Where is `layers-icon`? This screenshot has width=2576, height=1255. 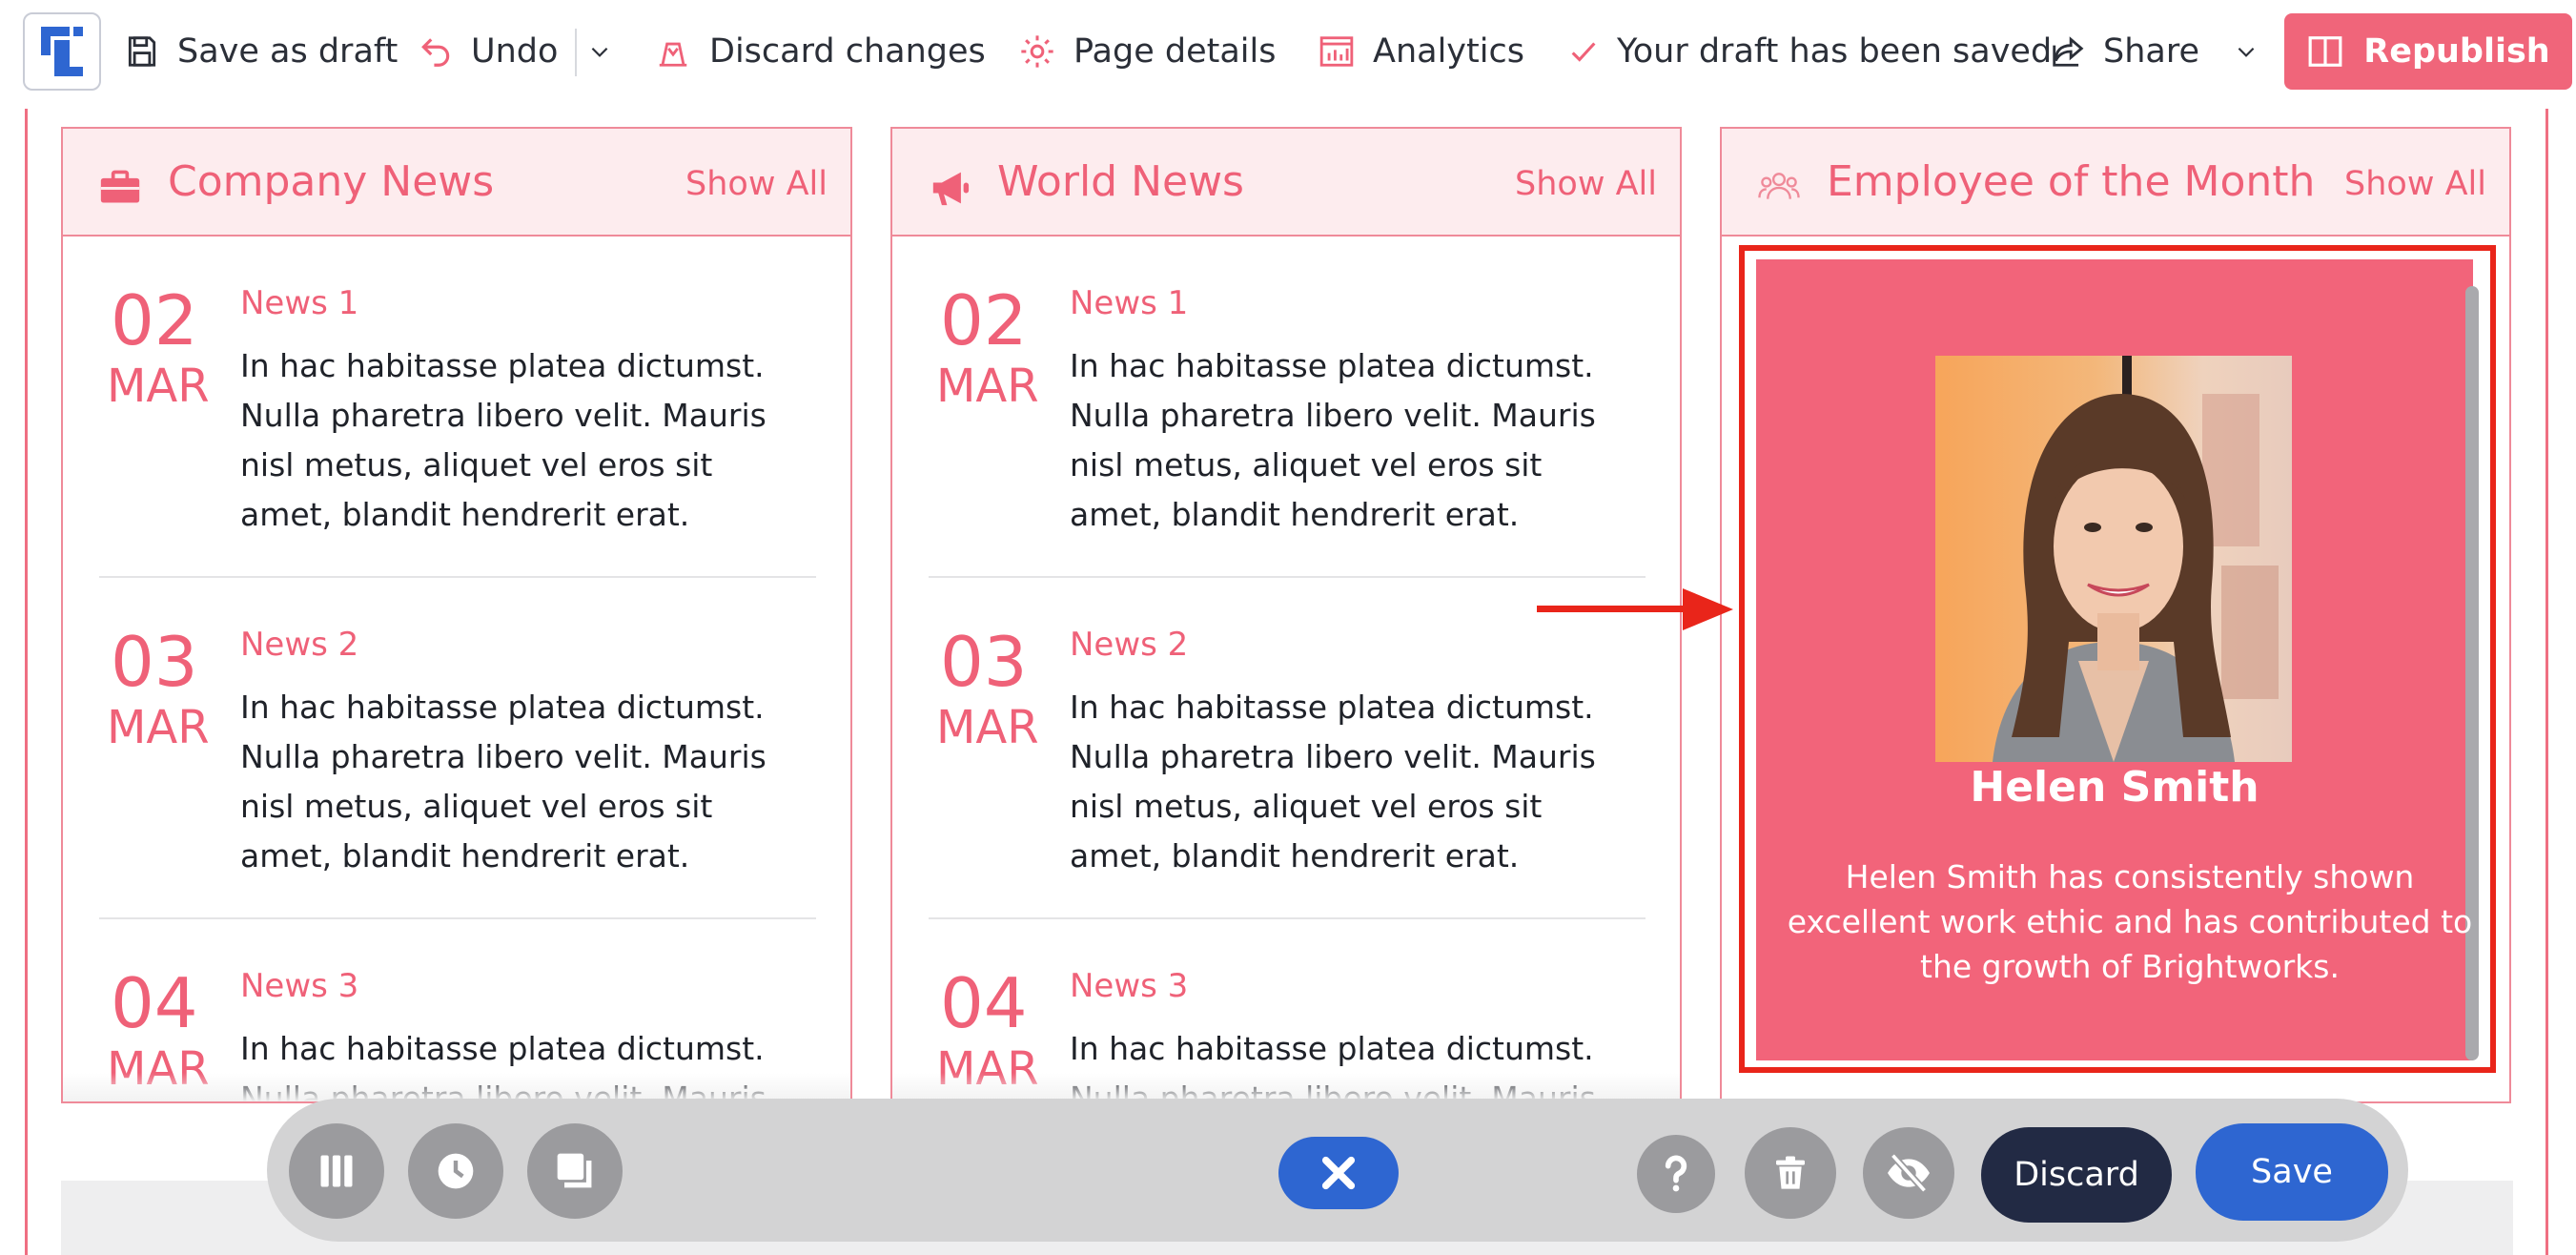
layers-icon is located at coordinates (574, 1170).